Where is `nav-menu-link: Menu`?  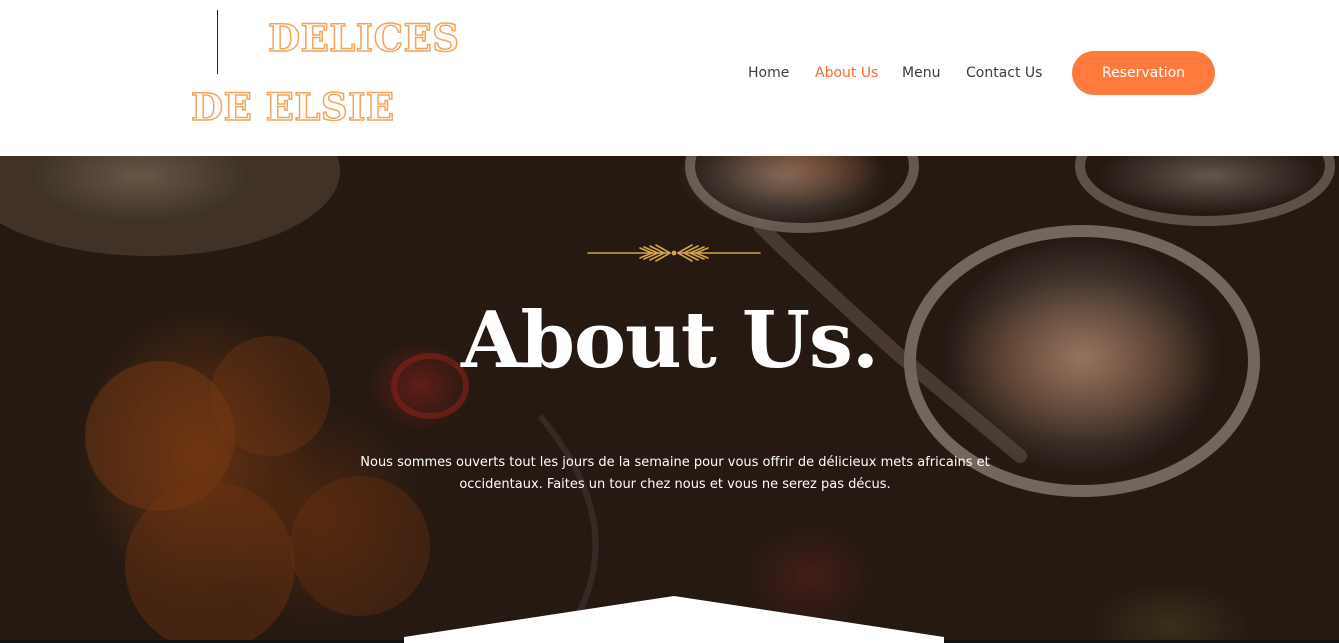
nav-menu-link: Menu is located at coordinates (921, 73).